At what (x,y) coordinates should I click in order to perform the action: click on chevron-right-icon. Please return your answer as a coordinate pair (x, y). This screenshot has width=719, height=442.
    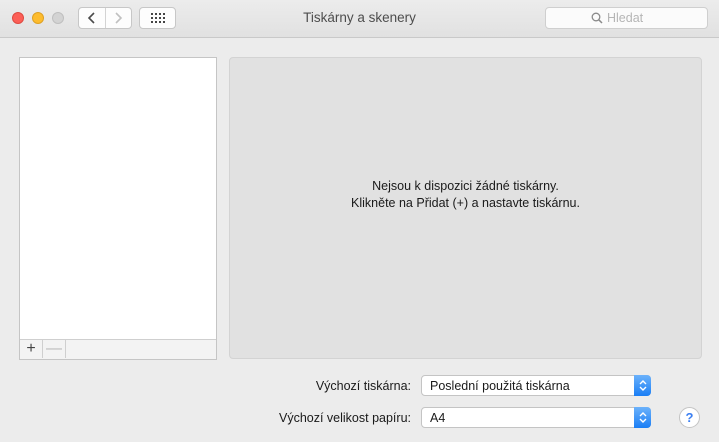
    Looking at the image, I should click on (119, 18).